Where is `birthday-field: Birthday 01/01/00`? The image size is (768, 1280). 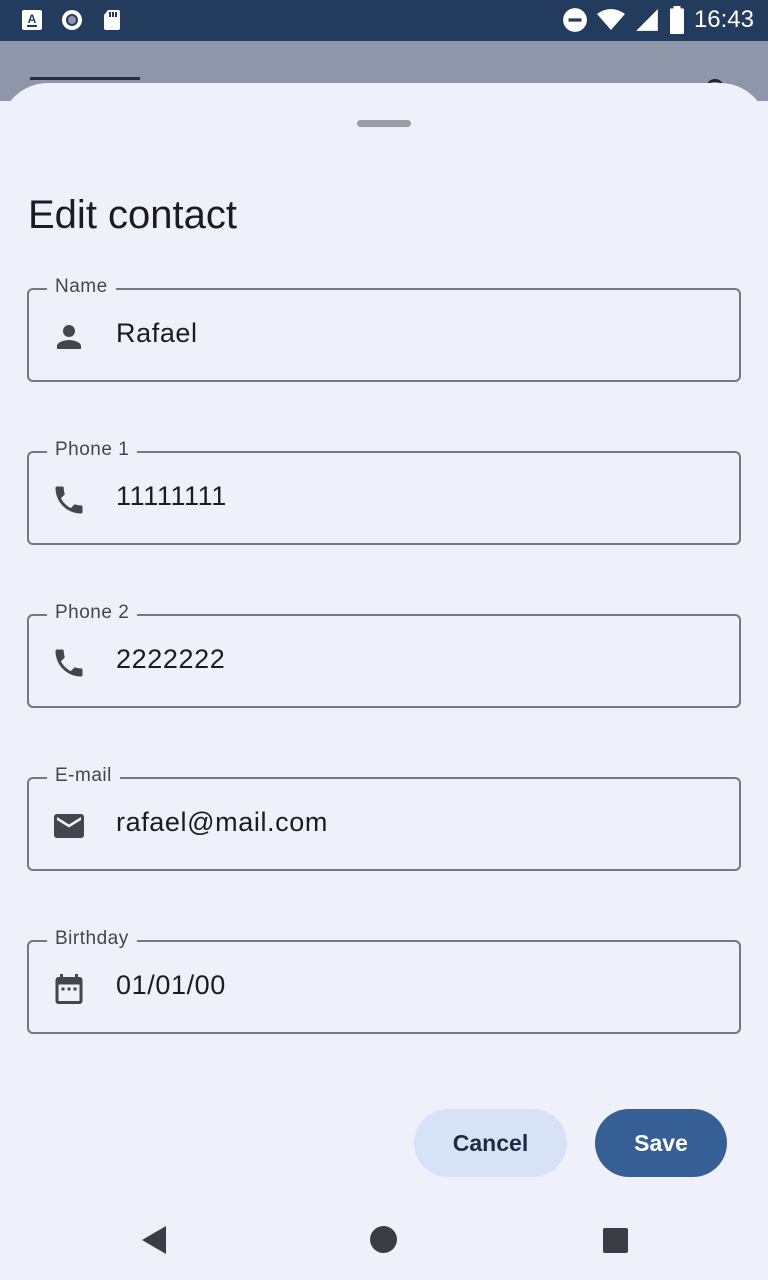
birthday-field: Birthday 01/01/00 is located at coordinates (384, 981).